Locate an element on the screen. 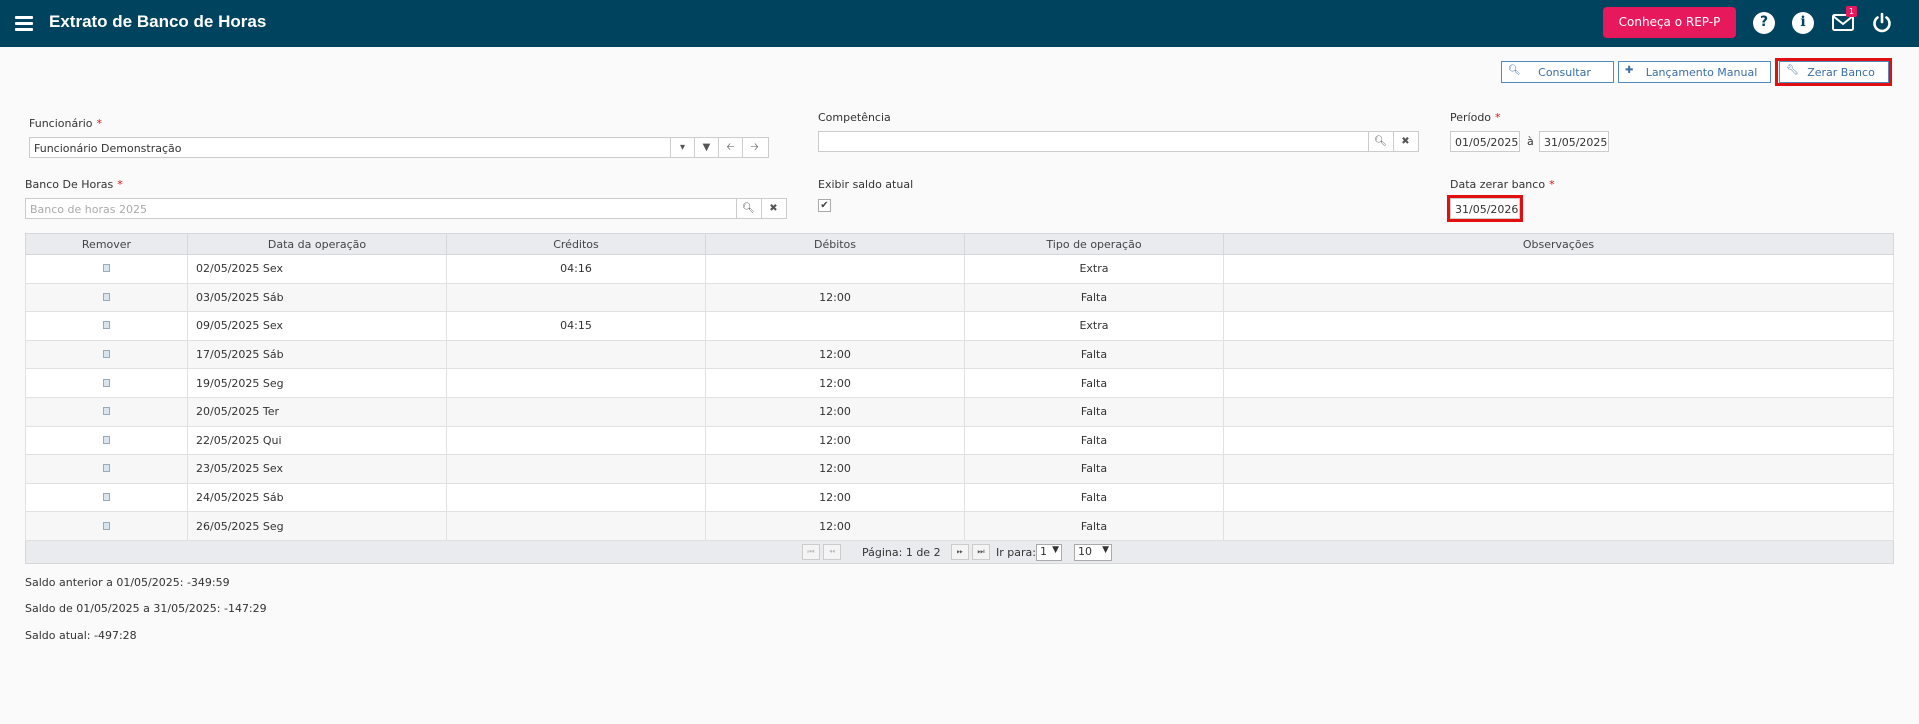  highlight-frame-data is located at coordinates (1485, 208).